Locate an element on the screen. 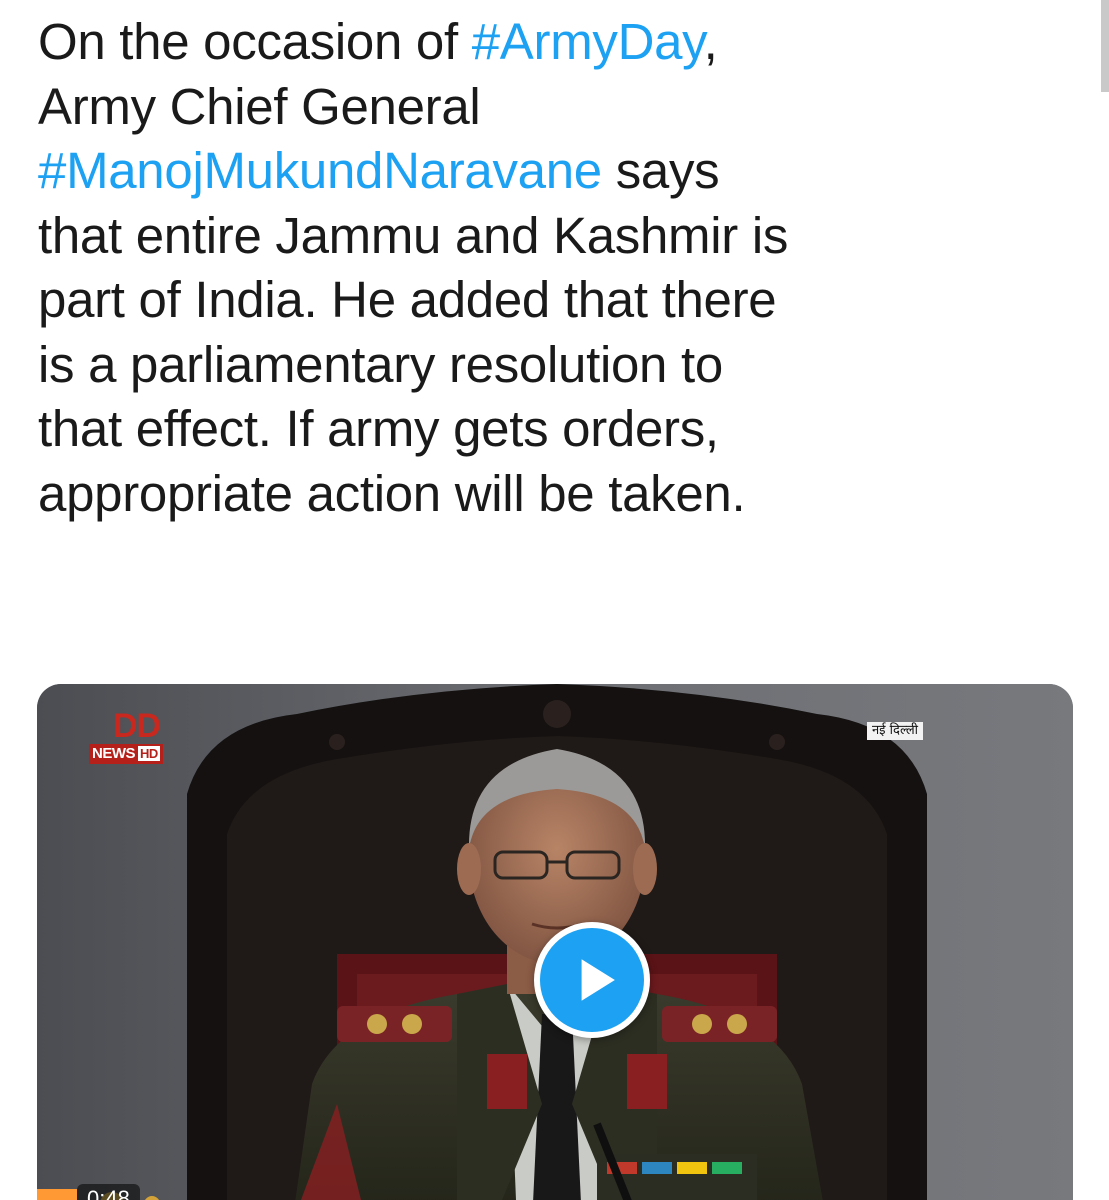 This screenshot has width=1109, height=1200. video-duration: 0:48 is located at coordinates (108, 1192).